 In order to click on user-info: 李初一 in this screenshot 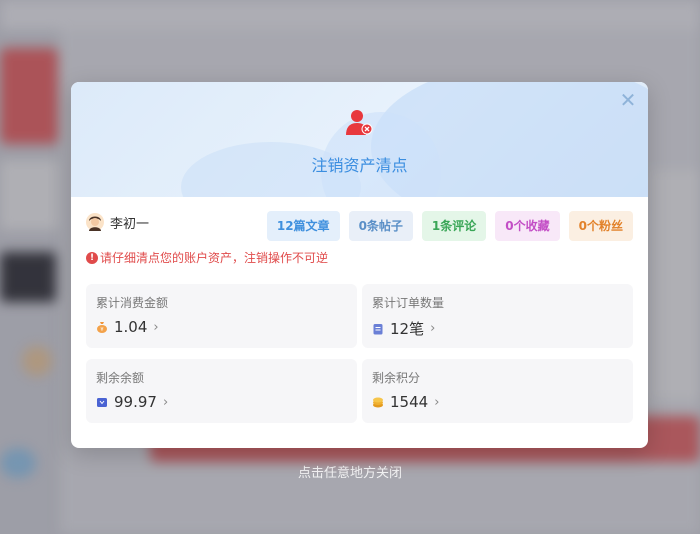, I will do `click(117, 222)`.